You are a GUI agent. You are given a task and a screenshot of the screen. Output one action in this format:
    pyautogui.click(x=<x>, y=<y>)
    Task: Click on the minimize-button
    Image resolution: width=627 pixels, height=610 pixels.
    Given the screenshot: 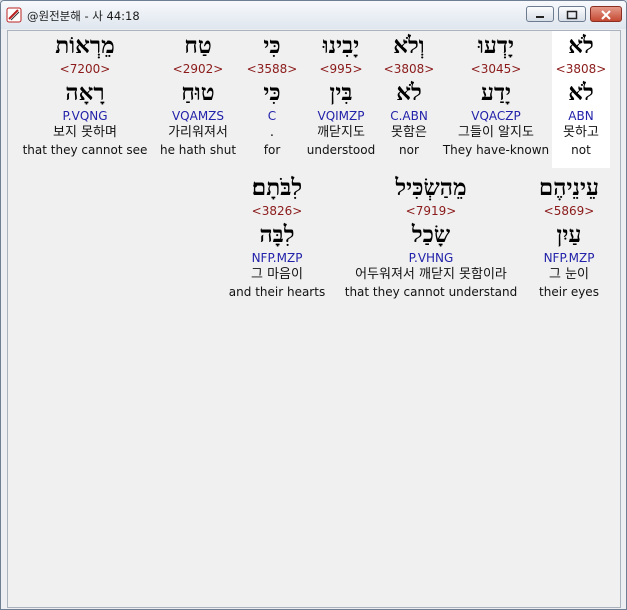 What is the action you would take?
    pyautogui.click(x=540, y=14)
    